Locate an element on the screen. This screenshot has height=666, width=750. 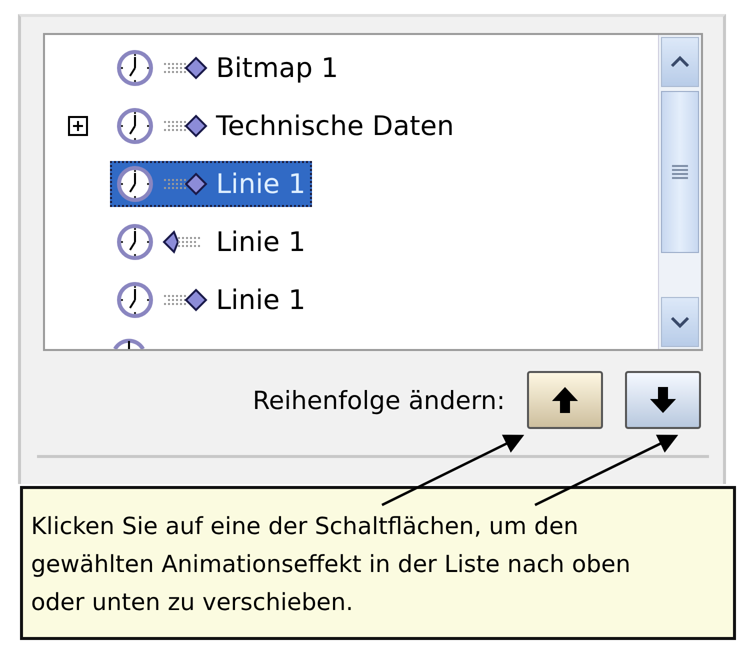
animation-item: Bitmap 1 is located at coordinates (227, 68).